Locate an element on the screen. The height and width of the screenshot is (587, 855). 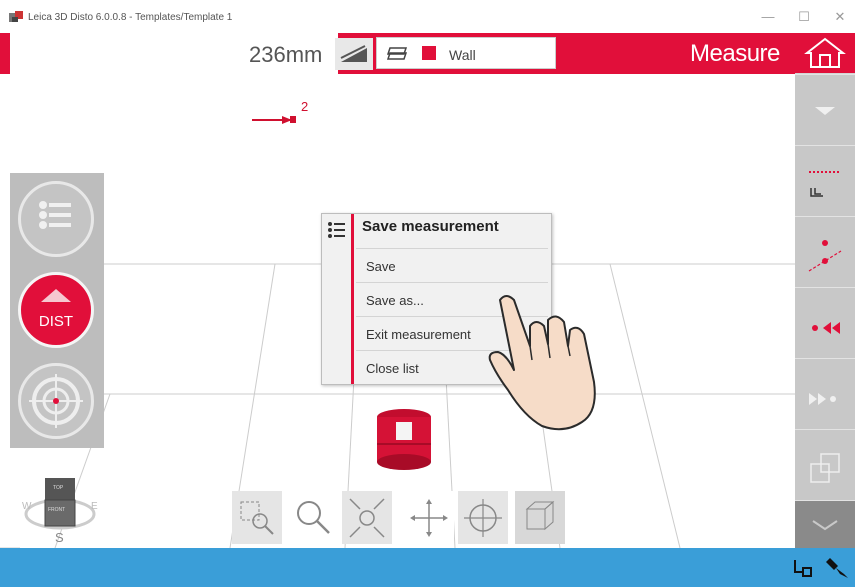
point-label: 2 is located at coordinates (305, 106).